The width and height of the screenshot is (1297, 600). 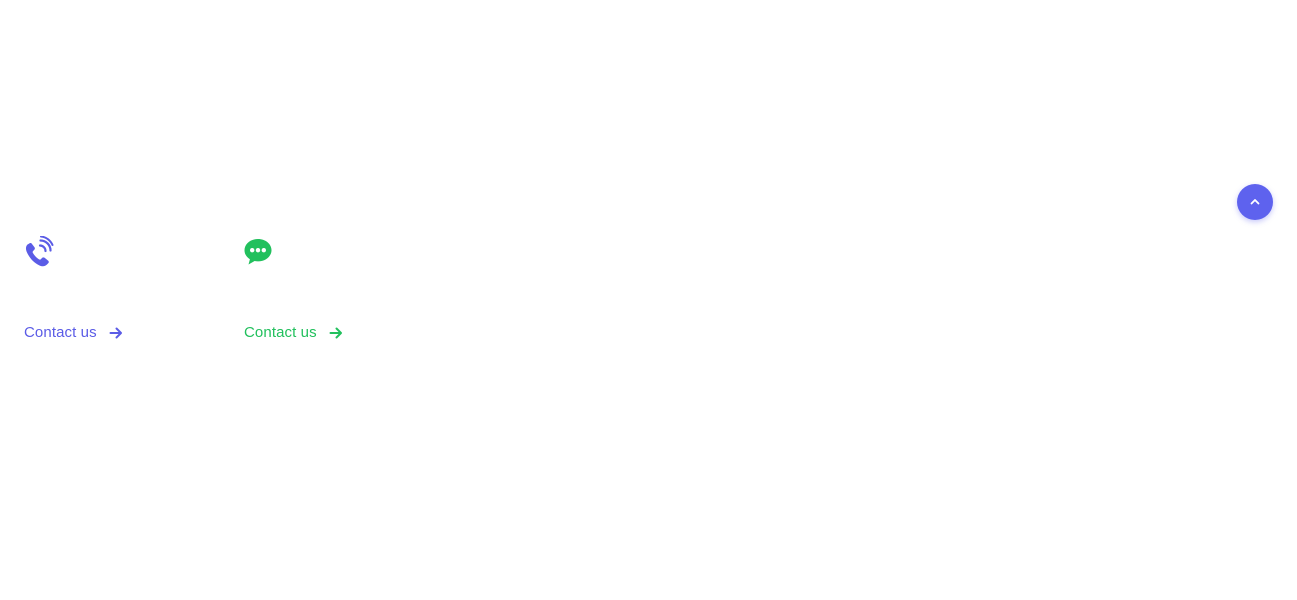 I want to click on chat-bubble-icon, so click(x=259, y=252).